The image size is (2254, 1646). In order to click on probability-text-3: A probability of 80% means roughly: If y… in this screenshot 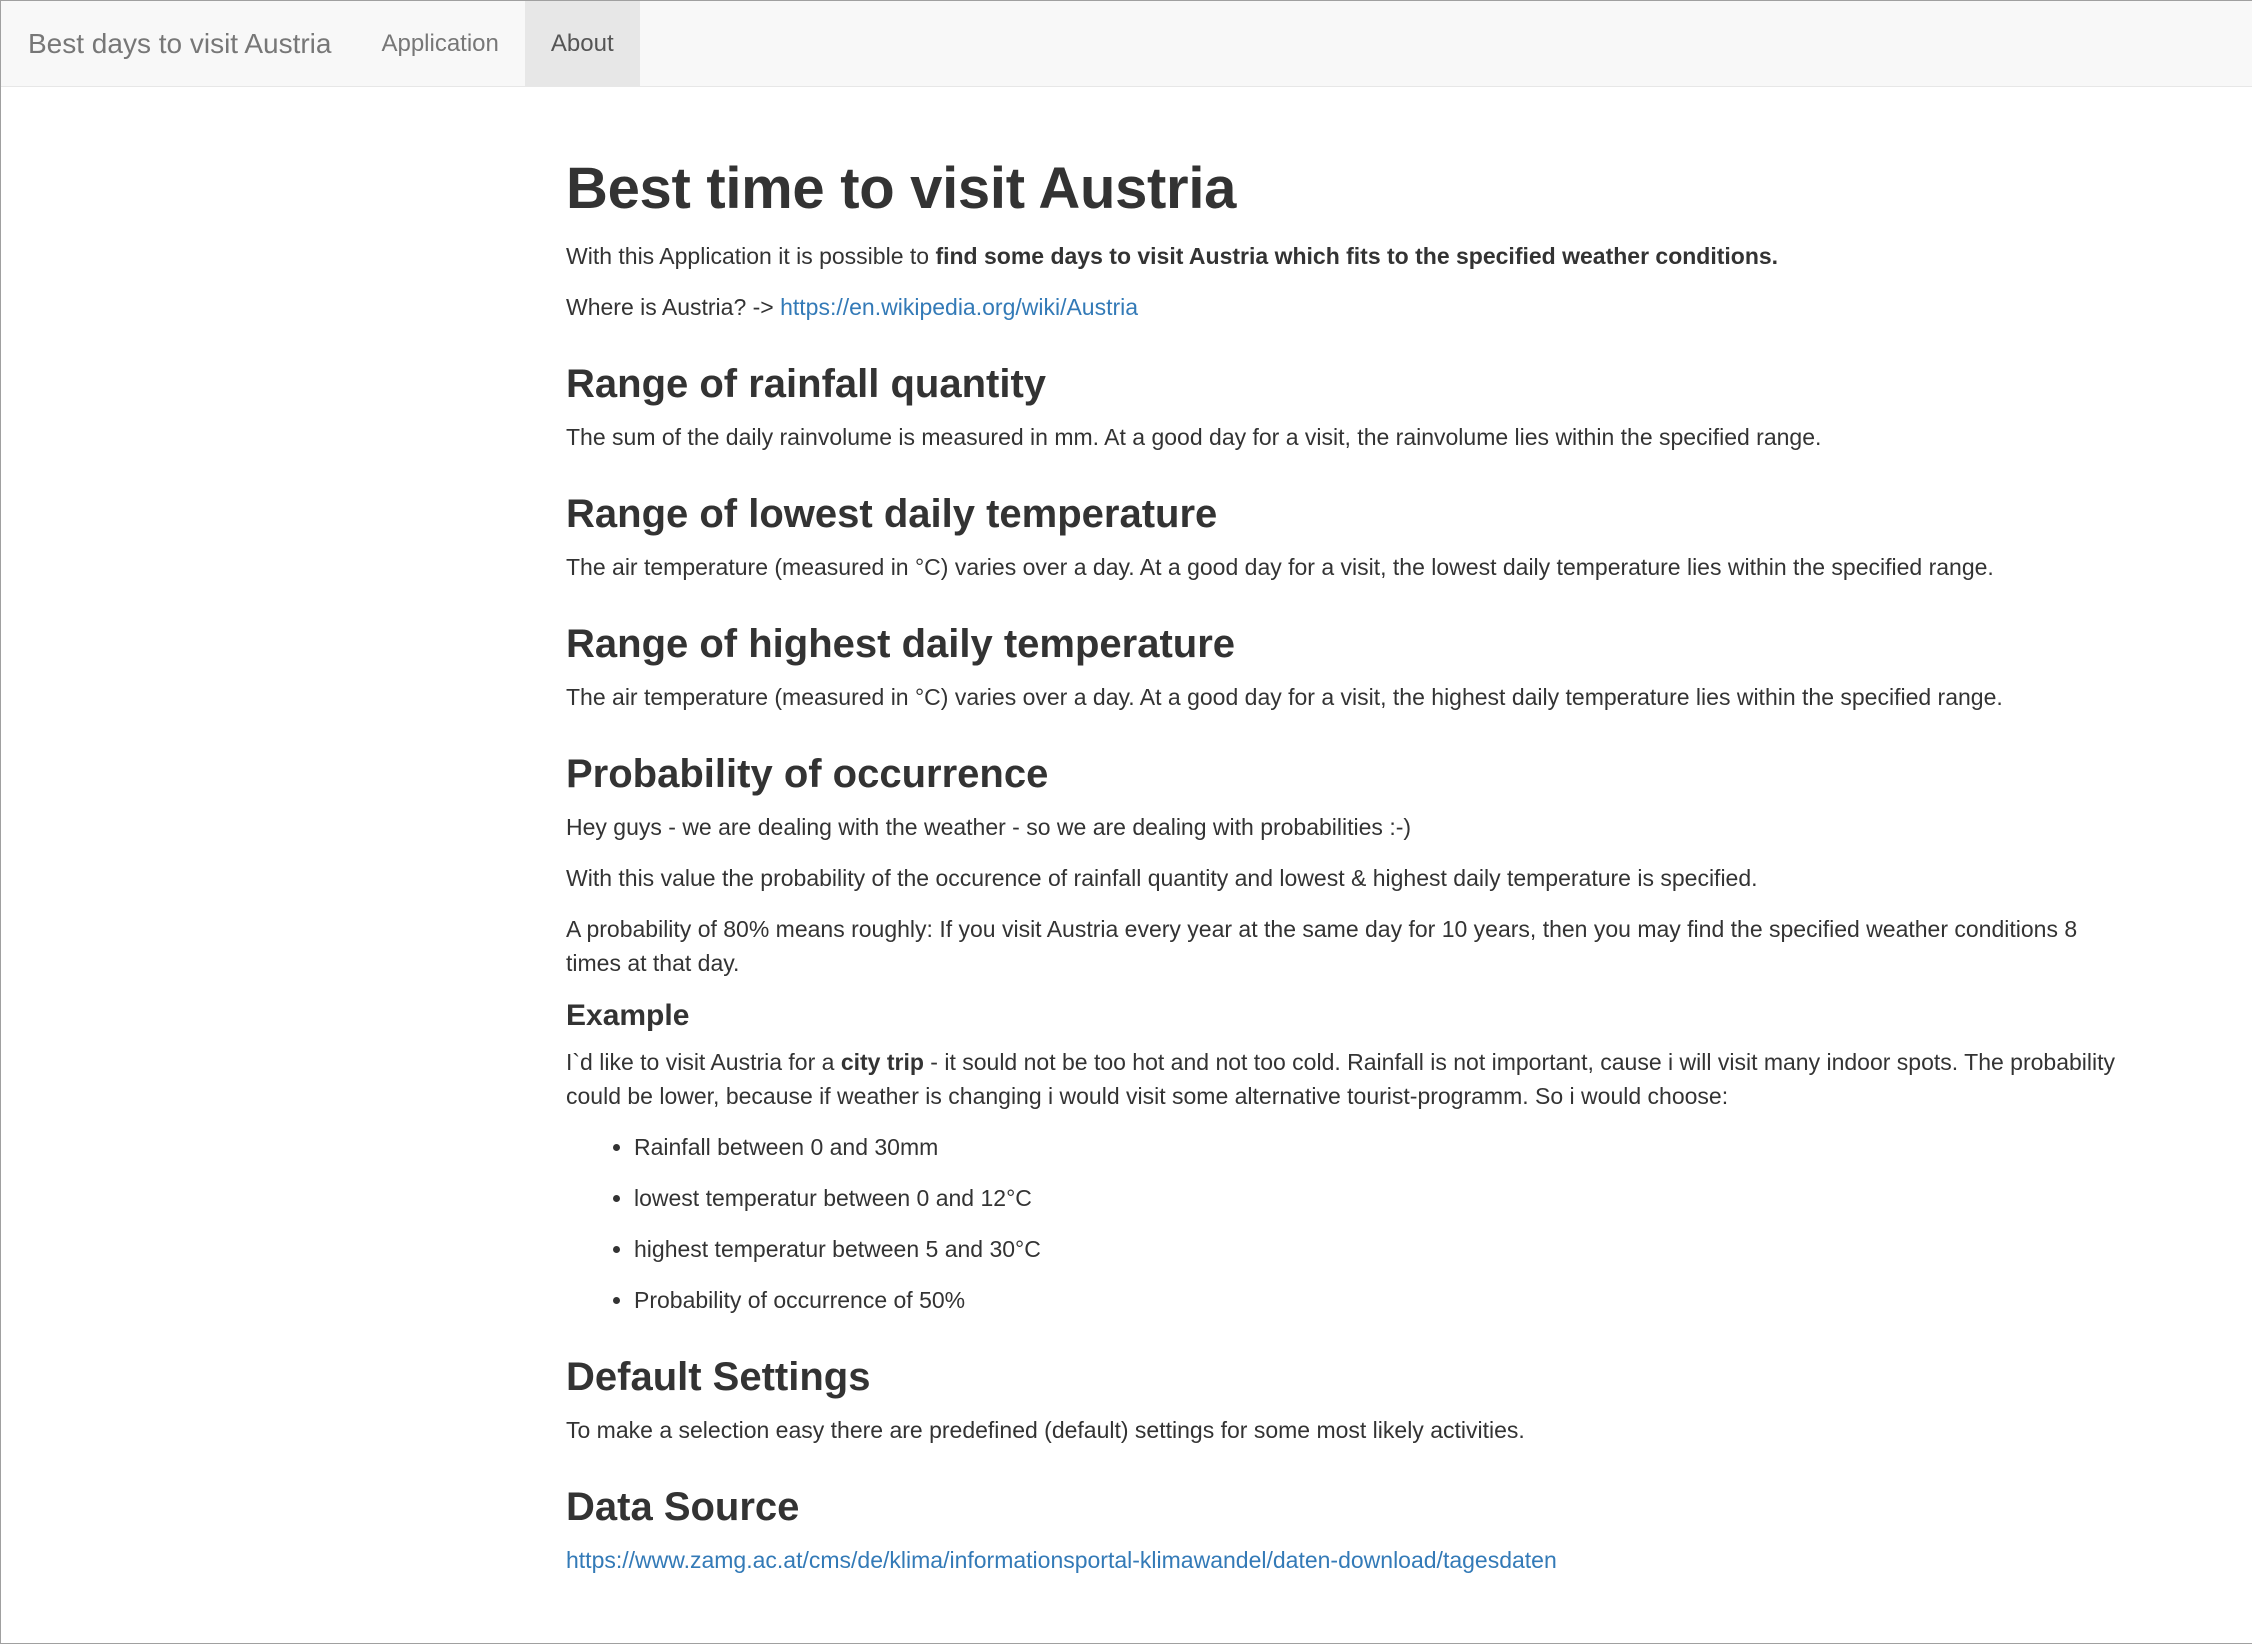, I will do `click(1322, 946)`.